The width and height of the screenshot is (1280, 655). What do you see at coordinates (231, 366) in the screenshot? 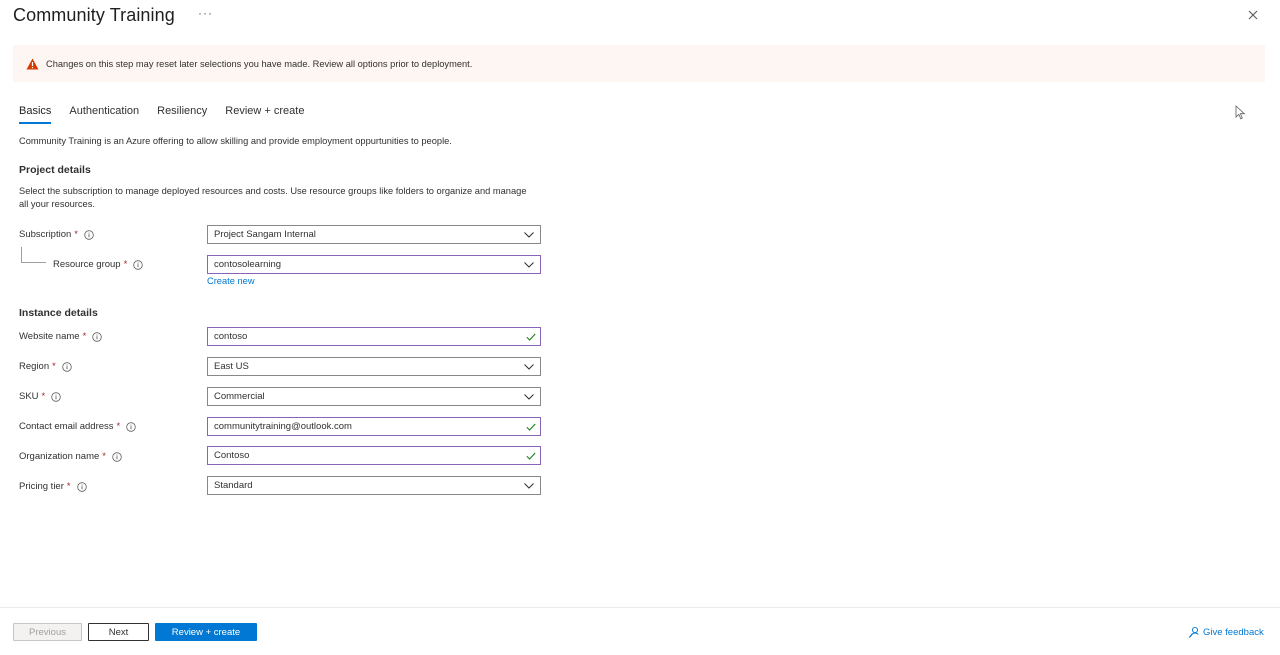
I see `region-value: East US` at bounding box center [231, 366].